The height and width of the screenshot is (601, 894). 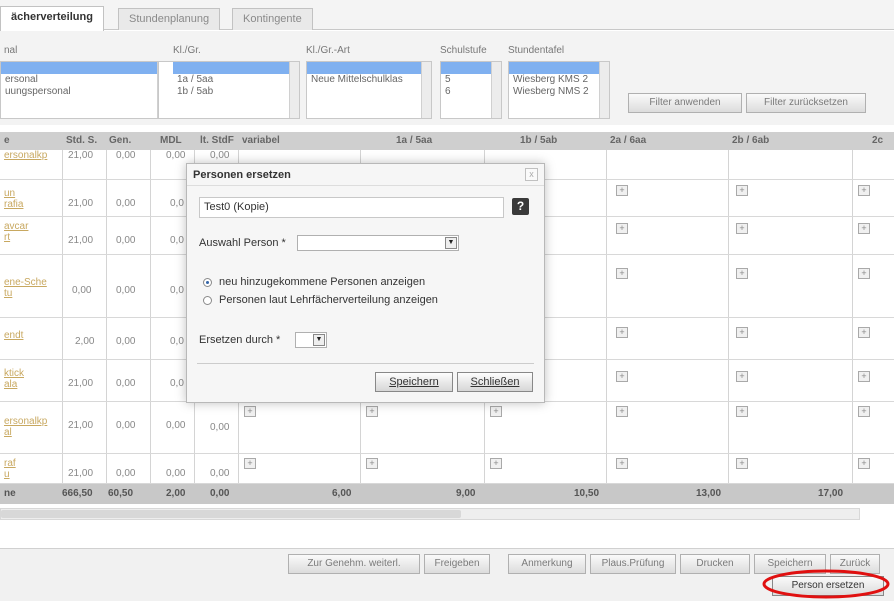 I want to click on person-link: raf u, so click(x=10, y=469).